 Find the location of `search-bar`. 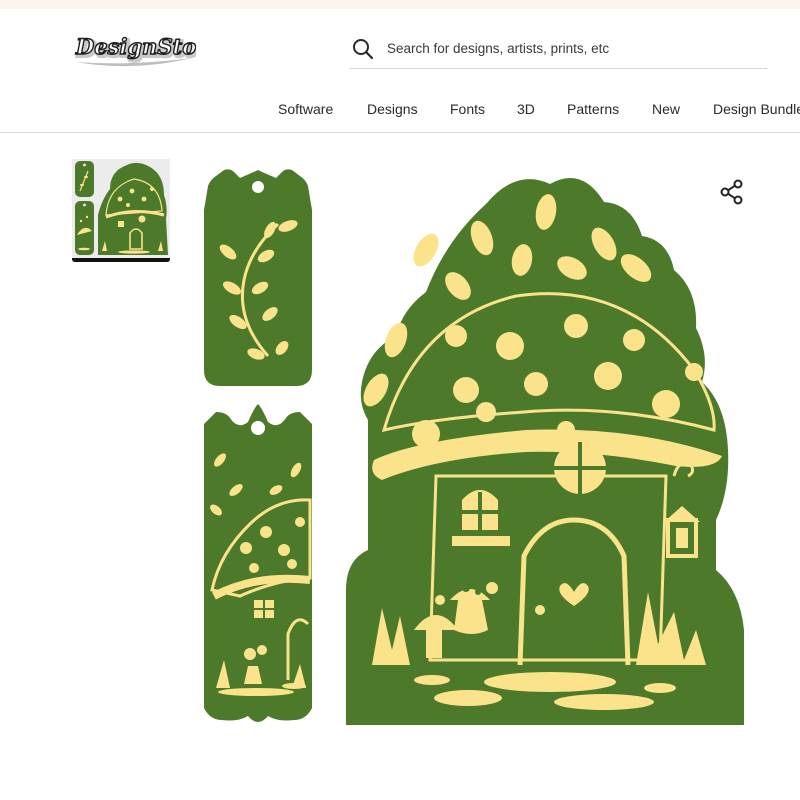

search-bar is located at coordinates (558, 49).